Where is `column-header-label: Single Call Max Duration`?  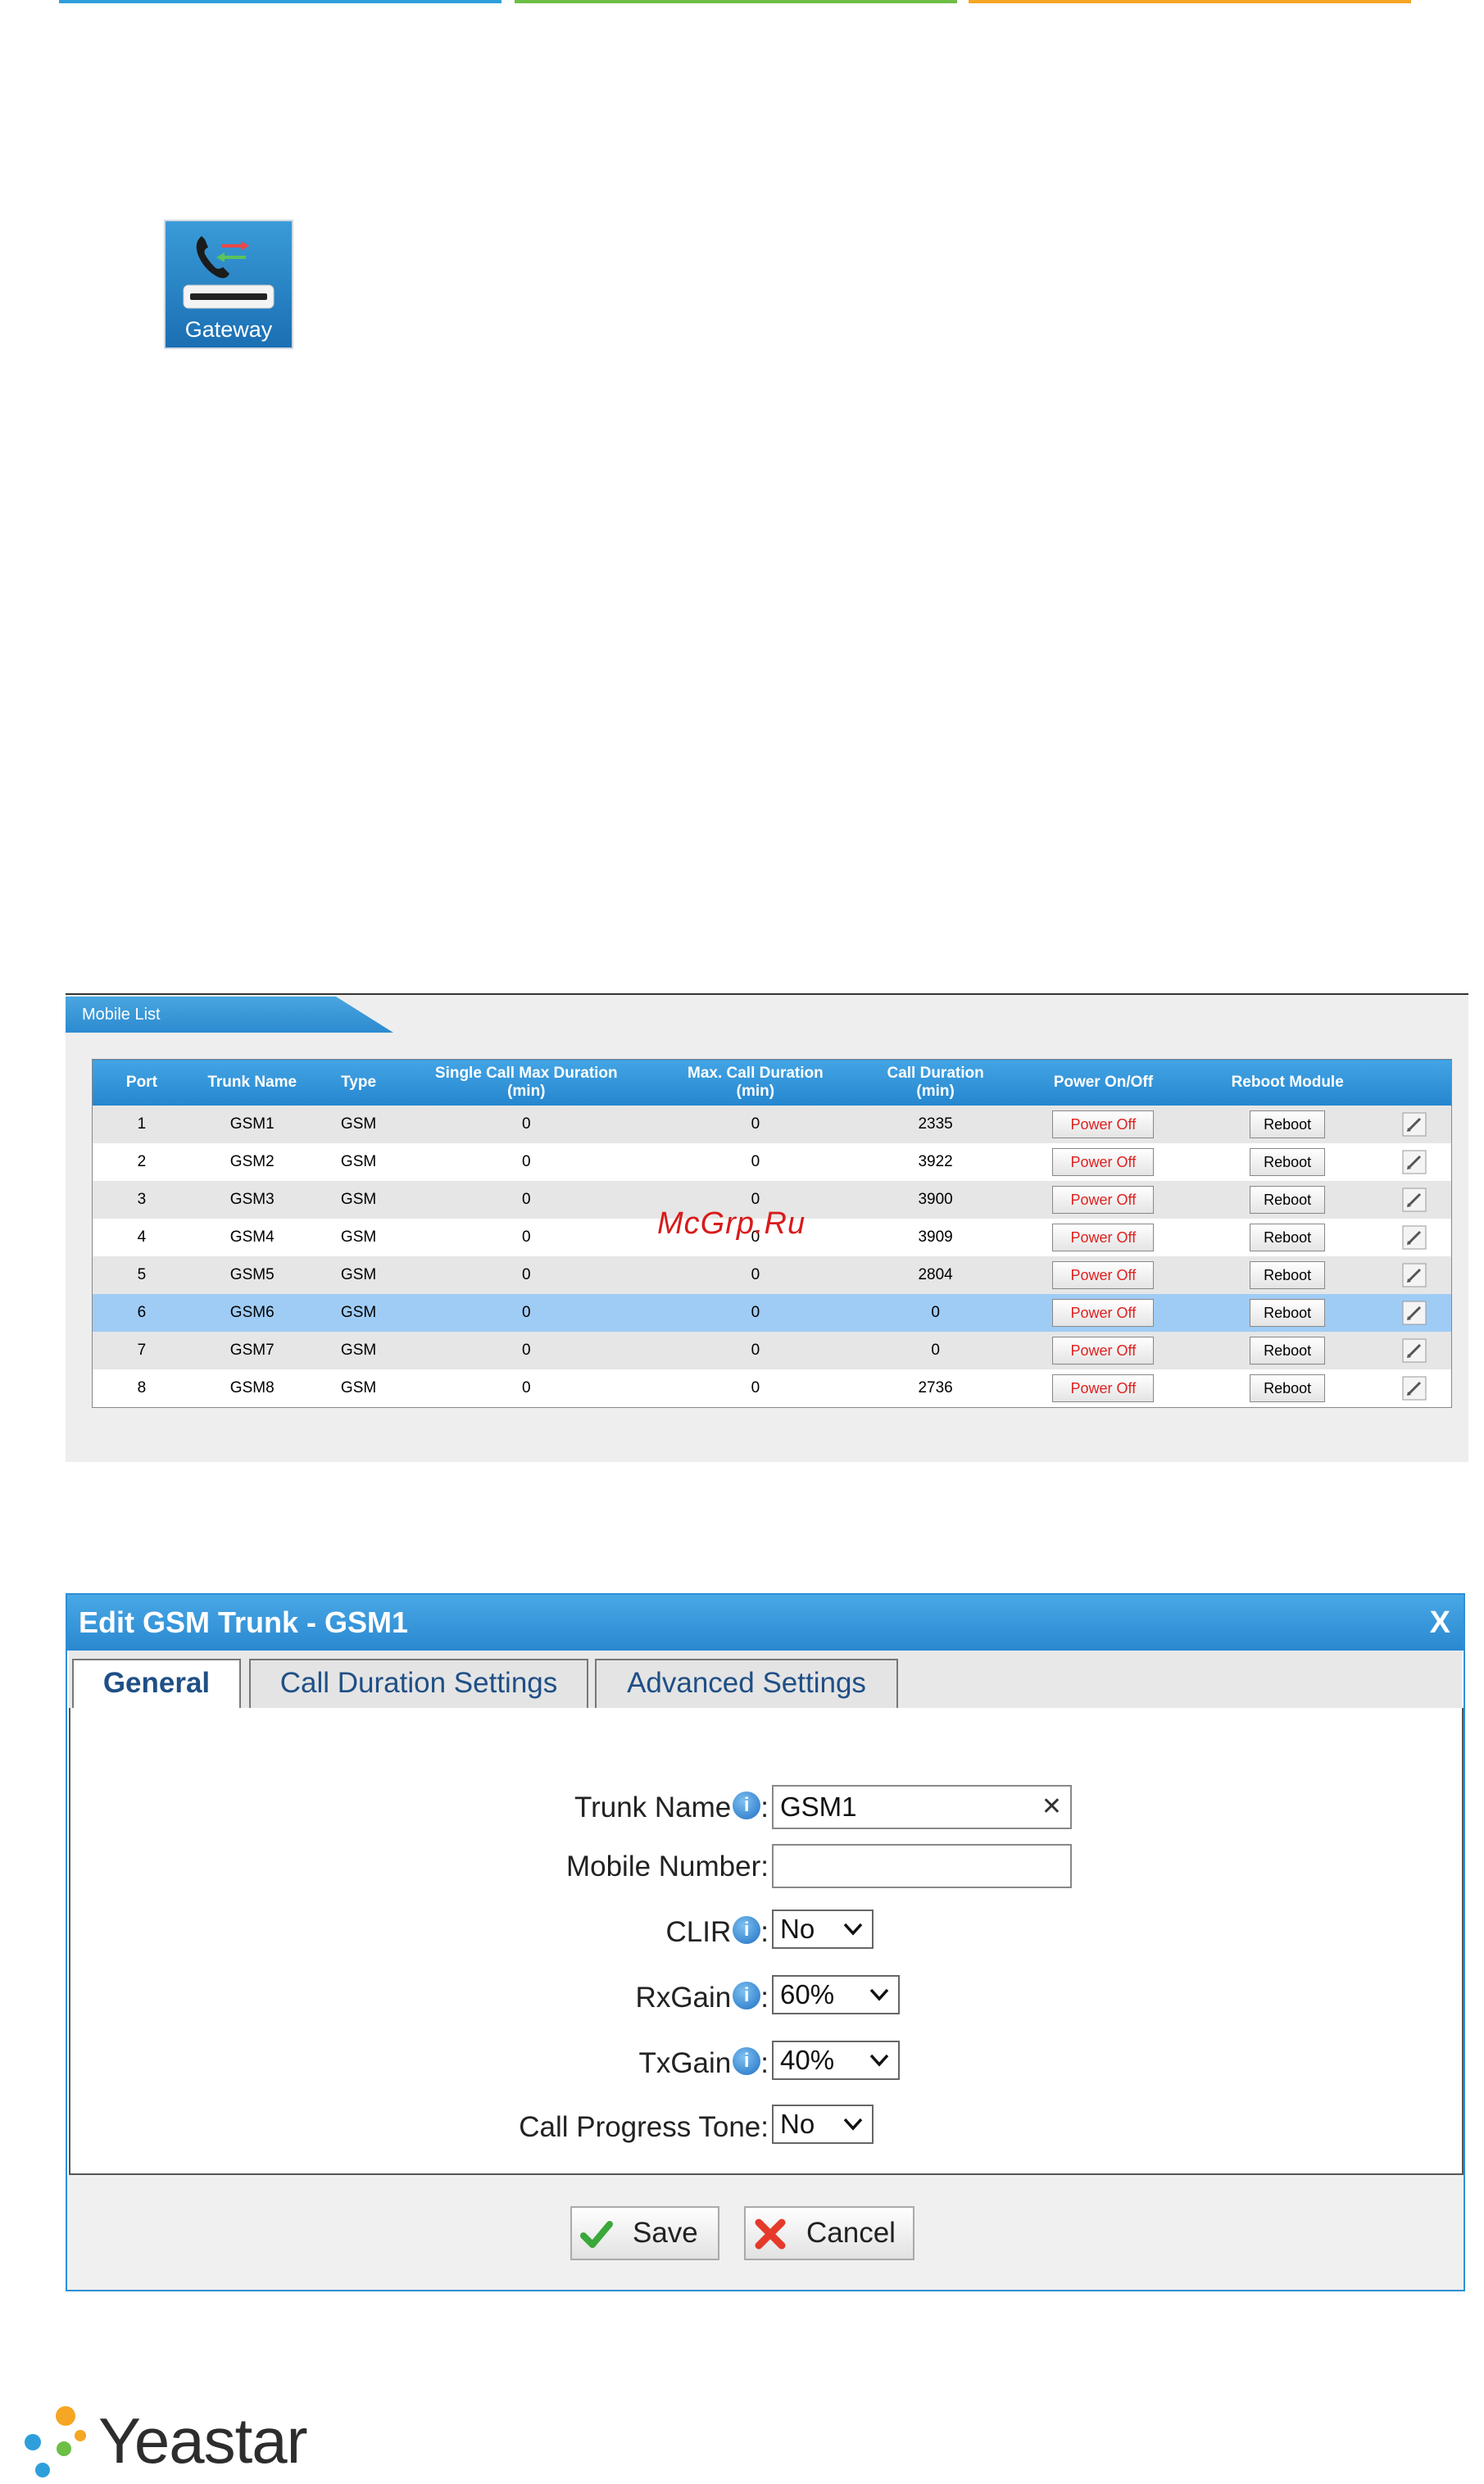 column-header-label: Single Call Max Duration is located at coordinates (526, 1073).